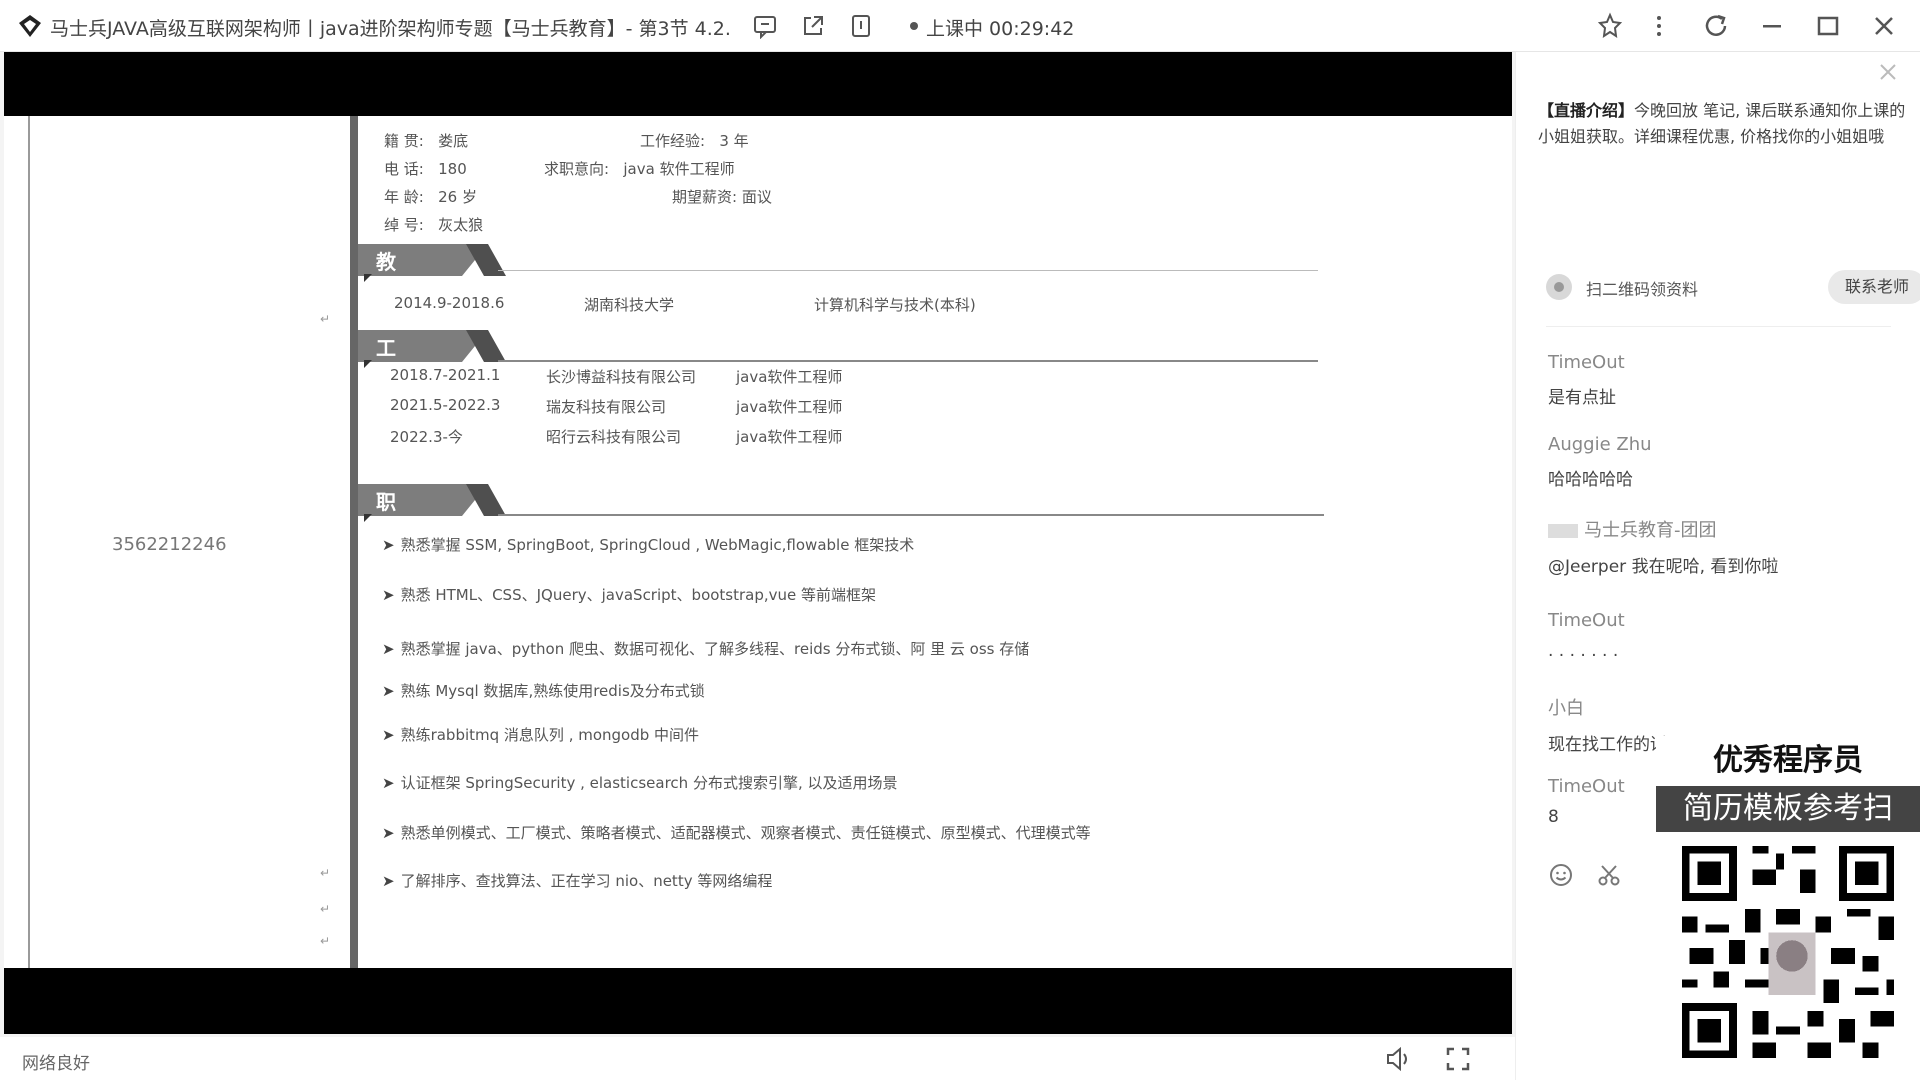 This screenshot has height=1080, width=1920. Describe the element at coordinates (1586, 380) in the screenshot. I see `chat-message: TimeOut 是有点扯` at that location.